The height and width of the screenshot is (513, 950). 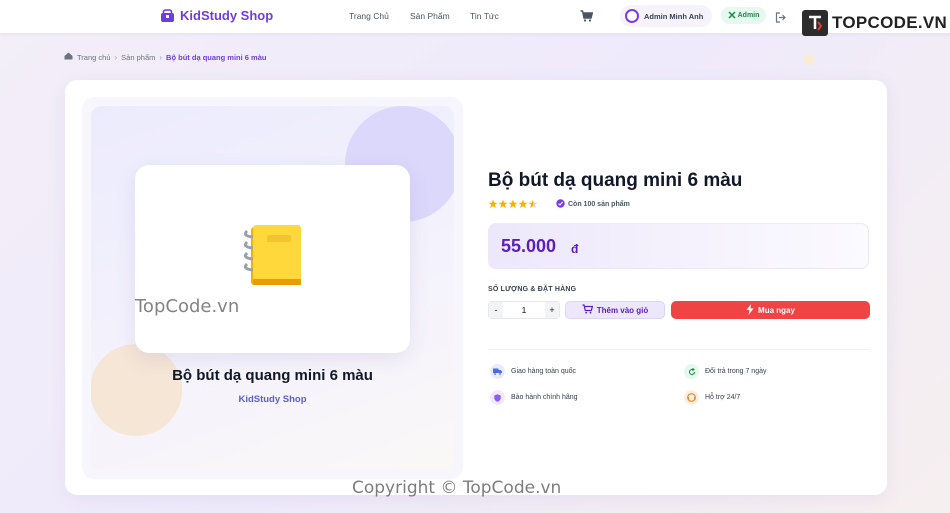 I want to click on quantity-stepper: - 1 +, so click(x=524, y=310).